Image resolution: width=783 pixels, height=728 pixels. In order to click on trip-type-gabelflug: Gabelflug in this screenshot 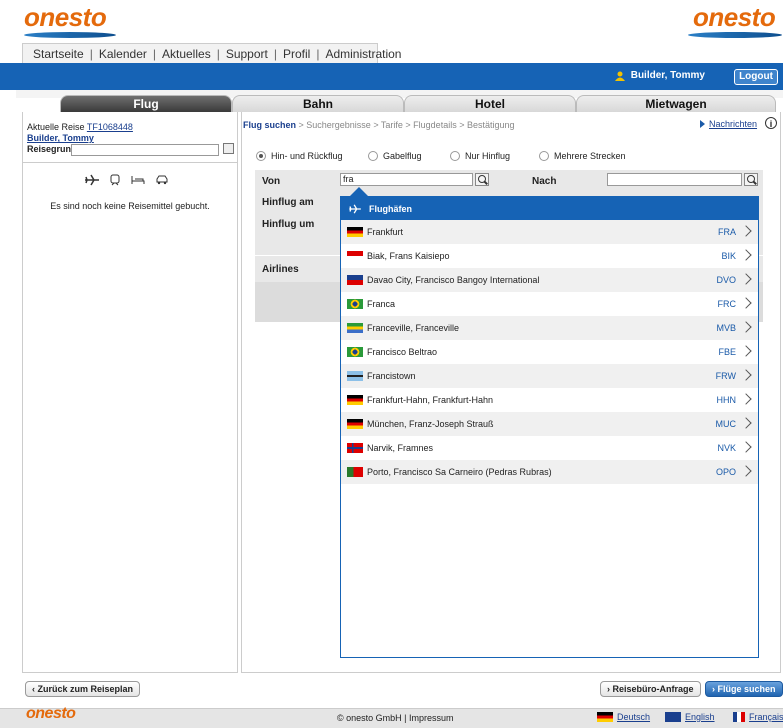, I will do `click(395, 156)`.